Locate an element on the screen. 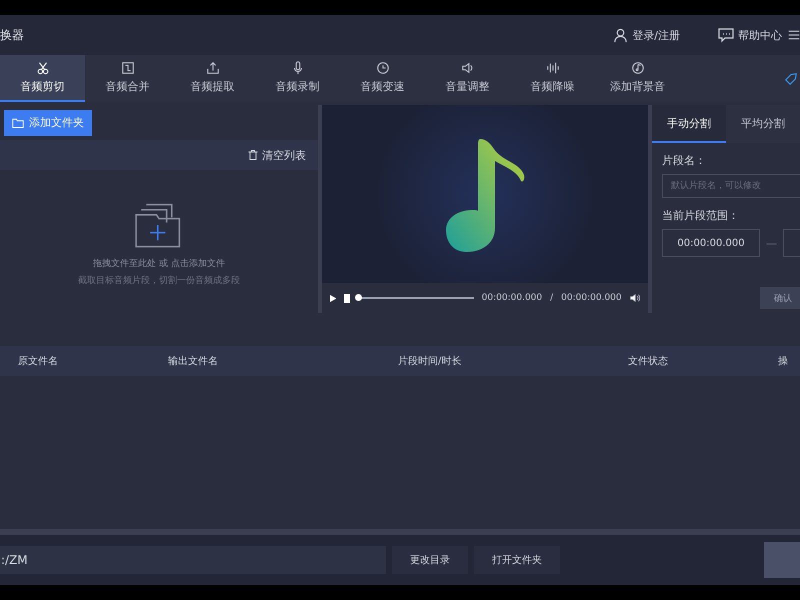  toolbar-tab: 音量调整 is located at coordinates (467, 78).